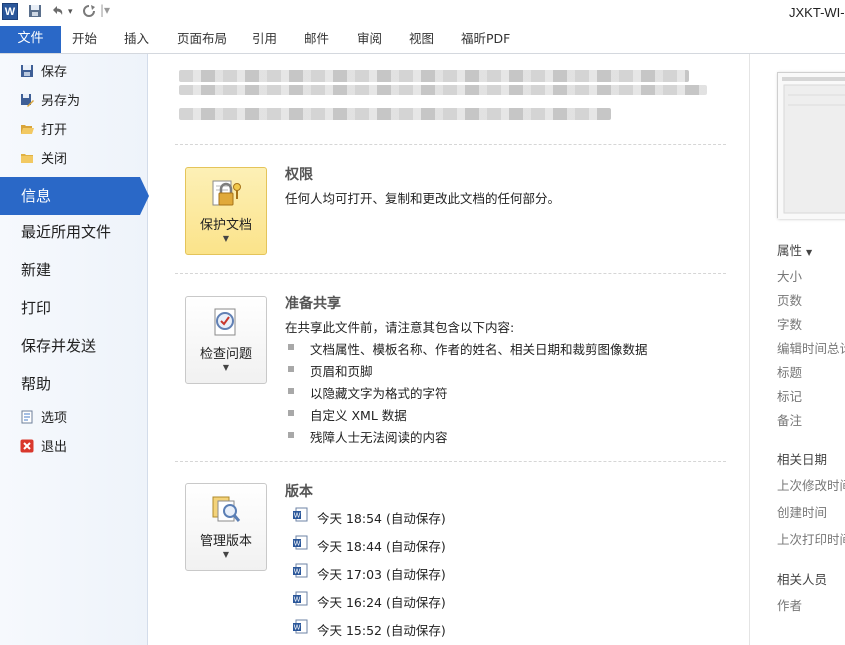 The height and width of the screenshot is (645, 845). I want to click on property-words: 字数, so click(790, 324).